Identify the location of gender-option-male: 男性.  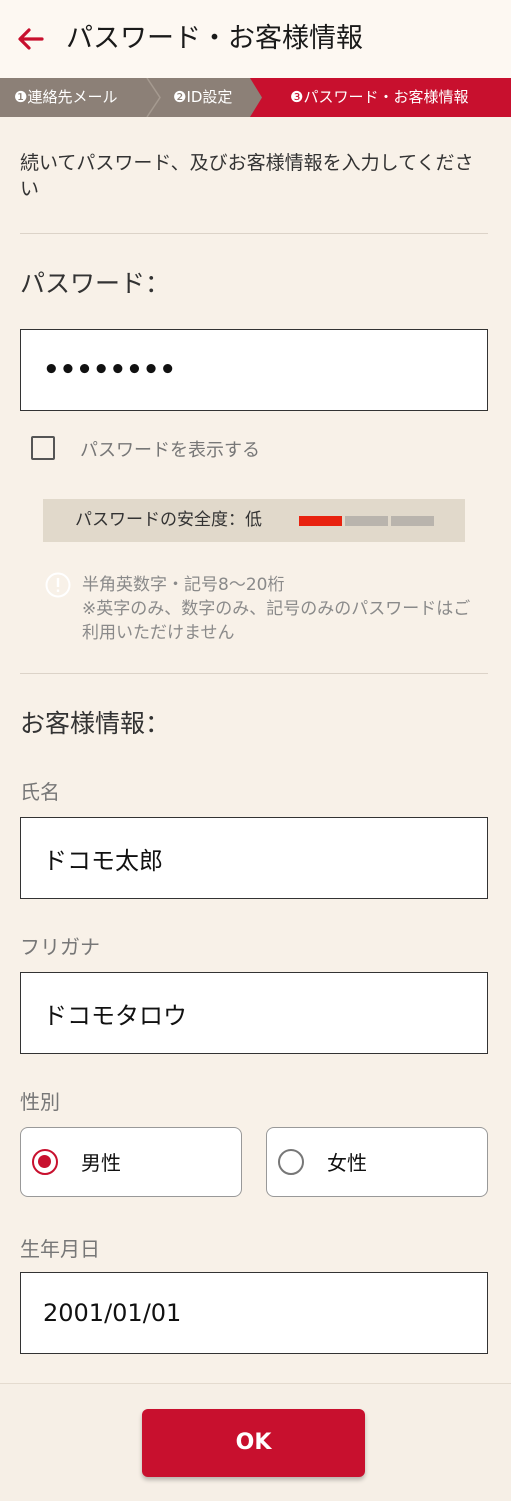
(131, 1162).